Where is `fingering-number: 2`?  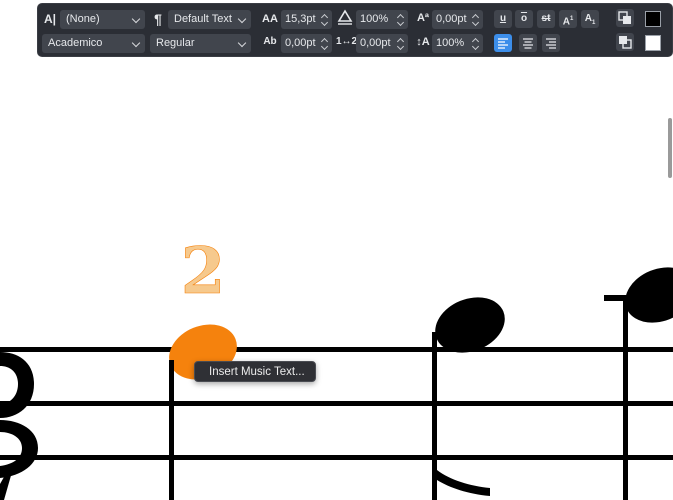
fingering-number: 2 is located at coordinates (203, 271).